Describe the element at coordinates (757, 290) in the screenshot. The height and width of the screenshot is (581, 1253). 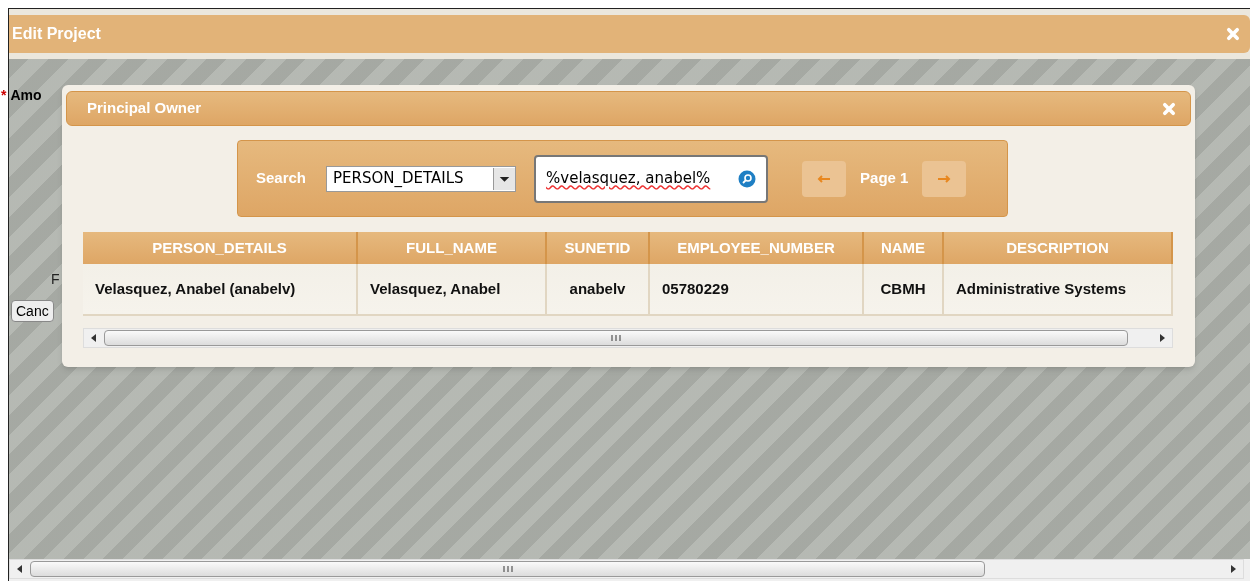
I see `table-cell: 05780229` at that location.